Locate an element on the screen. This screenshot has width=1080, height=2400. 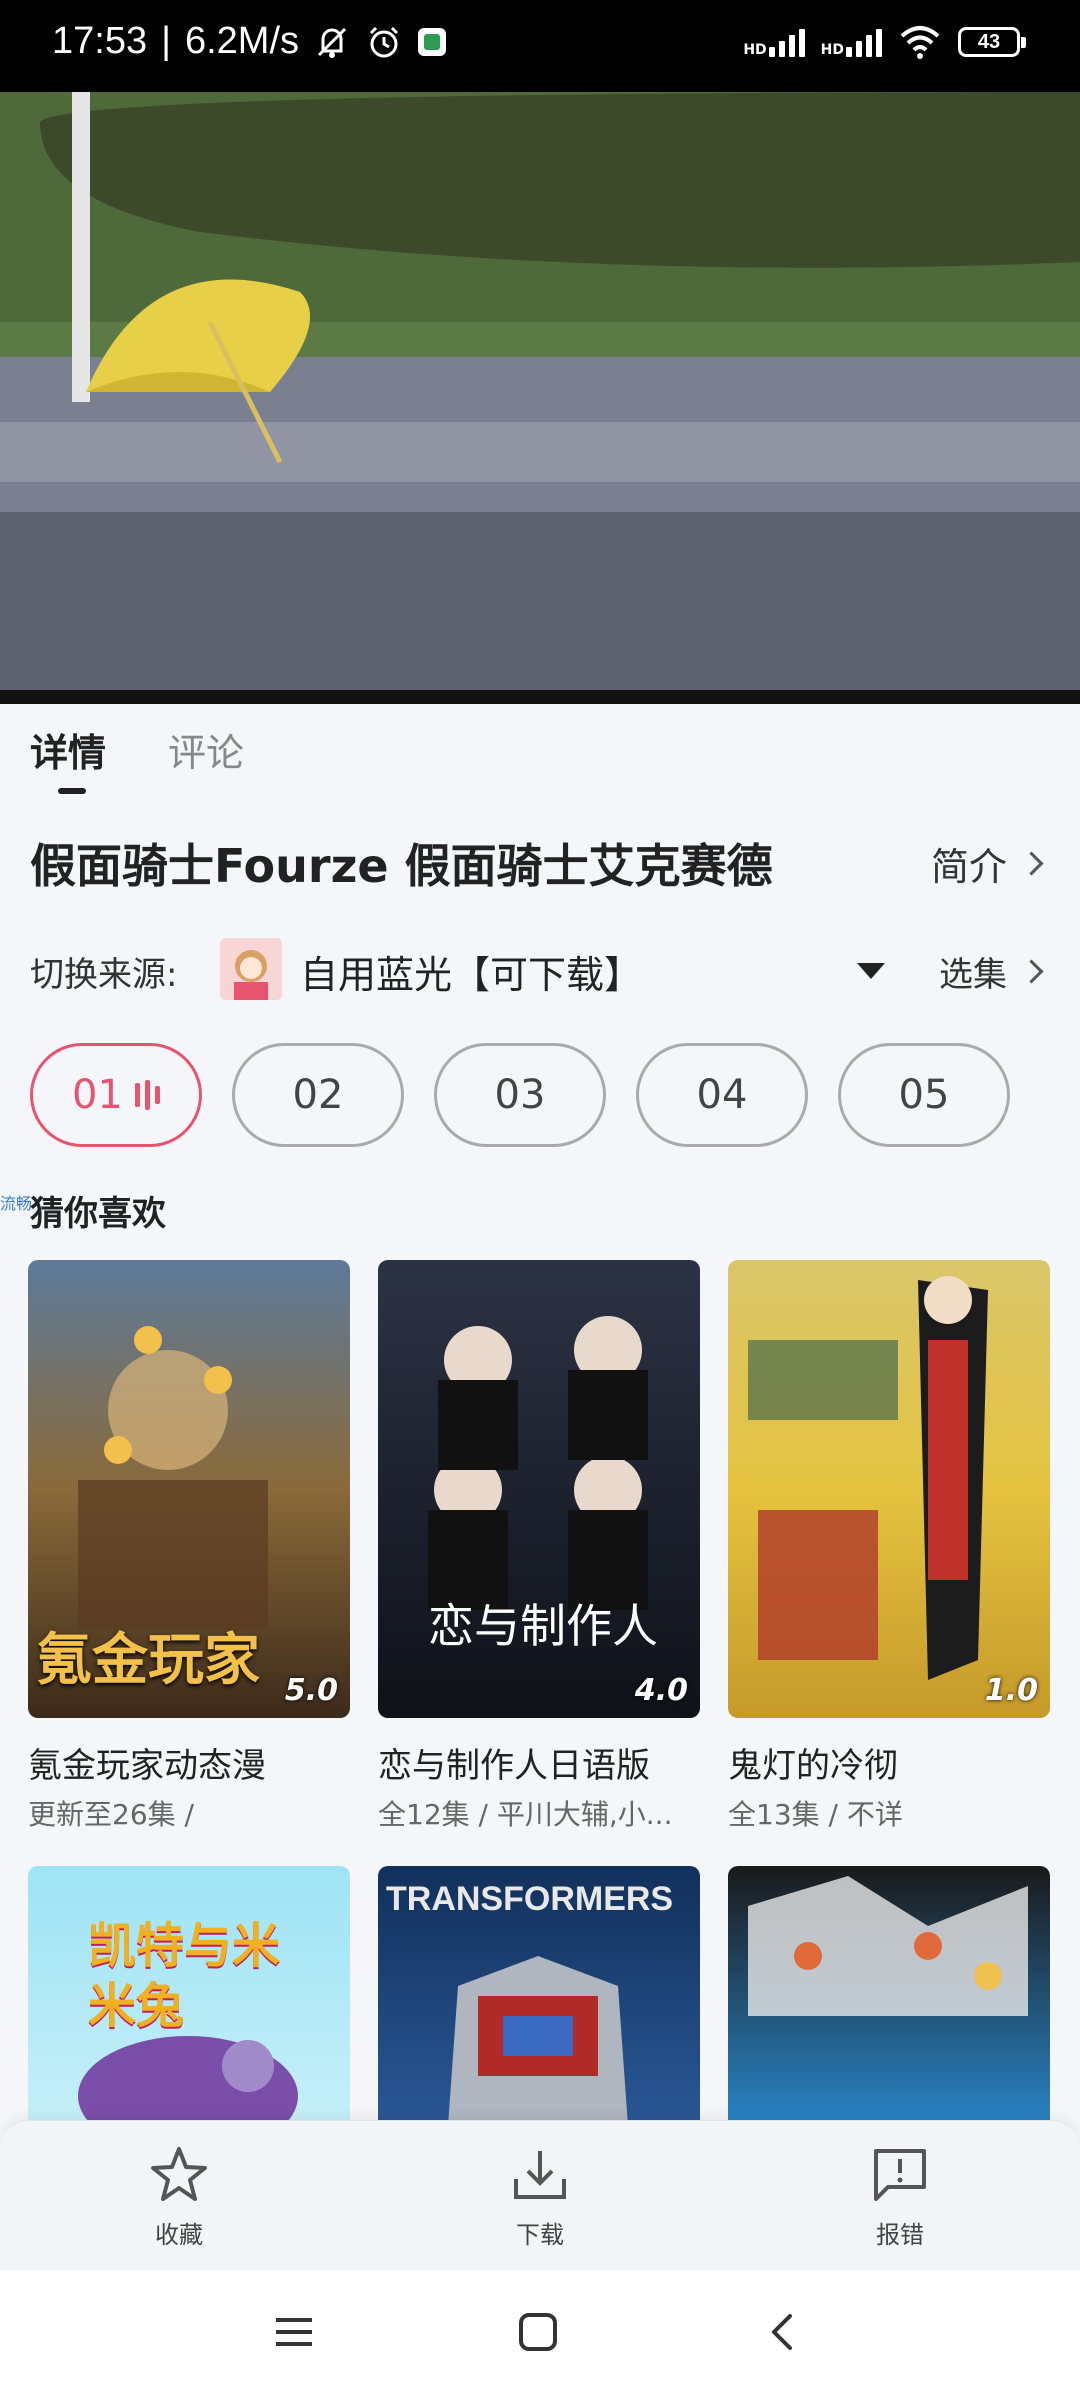
score-badge: 4.0 is located at coordinates (661, 1690).